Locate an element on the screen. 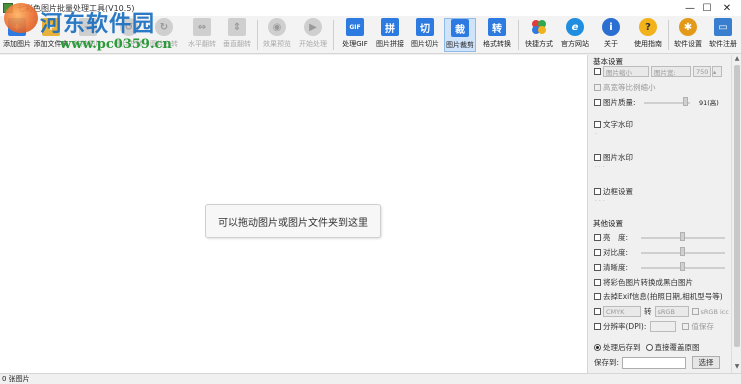 The image size is (741, 384). flip-horizontal-icon: ⇔ is located at coordinates (202, 27).